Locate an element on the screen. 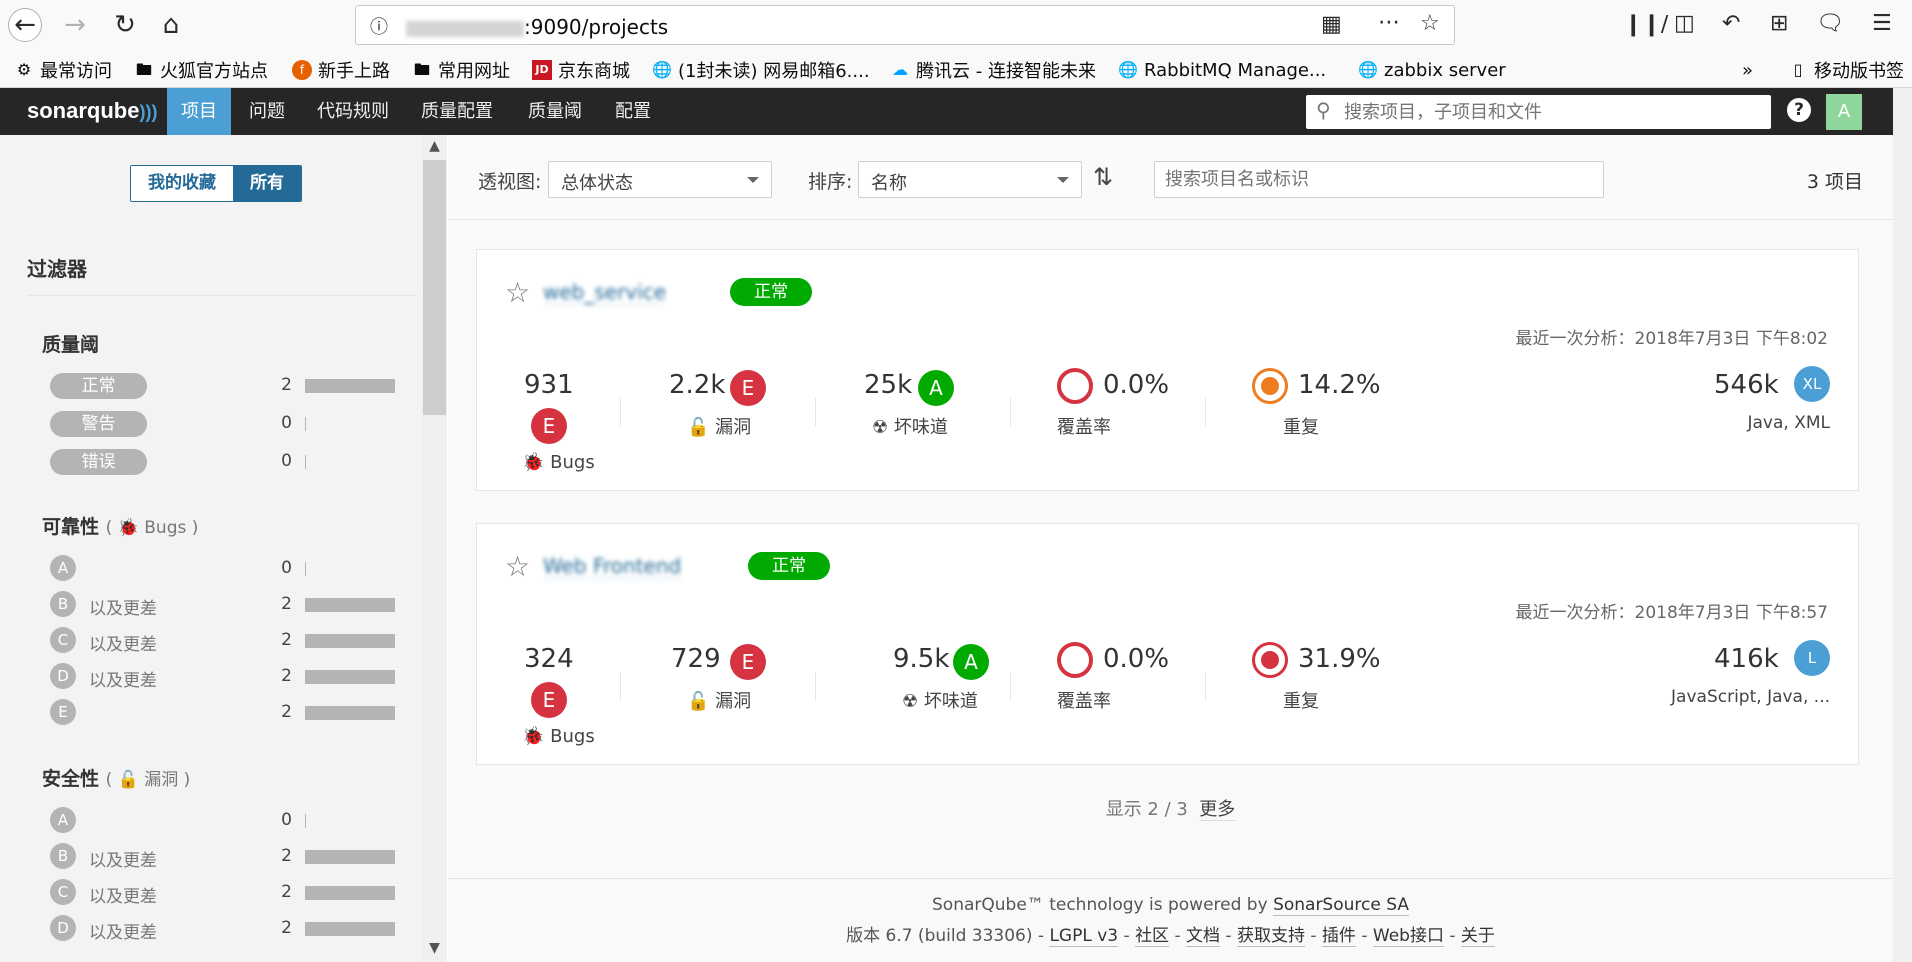  url-bar: ⓘ :9090/projects ▦ ⋯ ☆ is located at coordinates (905, 25).